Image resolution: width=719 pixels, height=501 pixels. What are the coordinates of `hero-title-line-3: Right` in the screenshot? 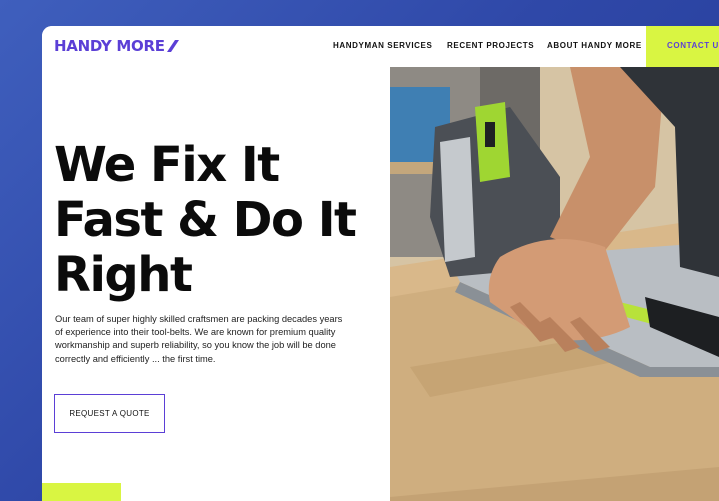 It's located at (123, 275).